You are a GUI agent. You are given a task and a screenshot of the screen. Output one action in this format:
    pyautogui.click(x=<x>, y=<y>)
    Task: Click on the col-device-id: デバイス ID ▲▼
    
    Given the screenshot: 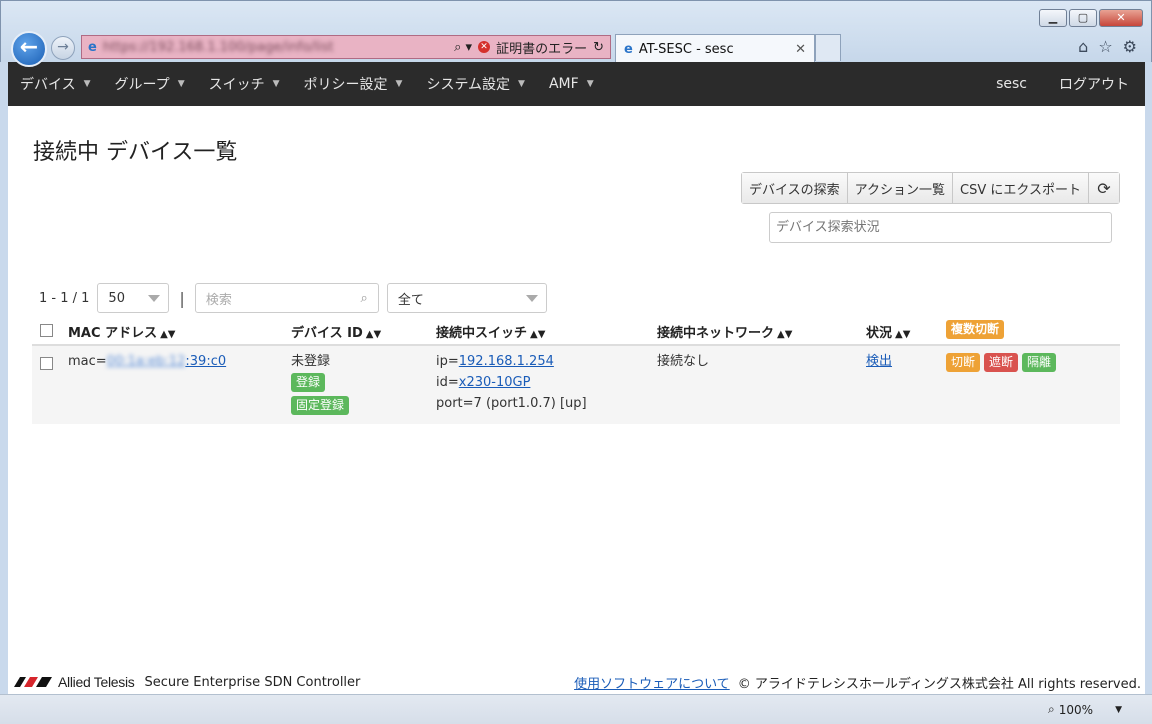 What is the action you would take?
    pyautogui.click(x=336, y=331)
    